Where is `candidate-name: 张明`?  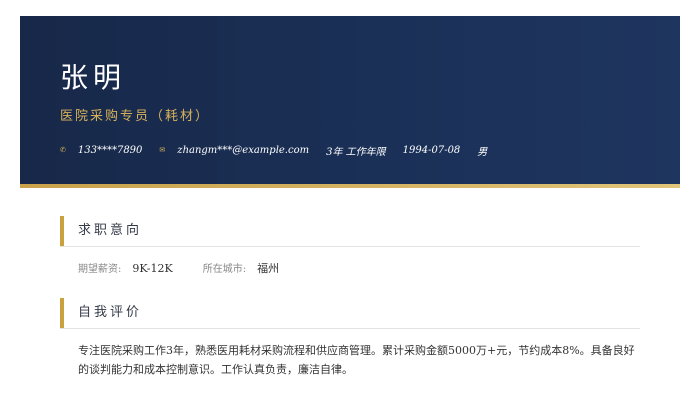
candidate-name: 张明 is located at coordinates (93, 77).